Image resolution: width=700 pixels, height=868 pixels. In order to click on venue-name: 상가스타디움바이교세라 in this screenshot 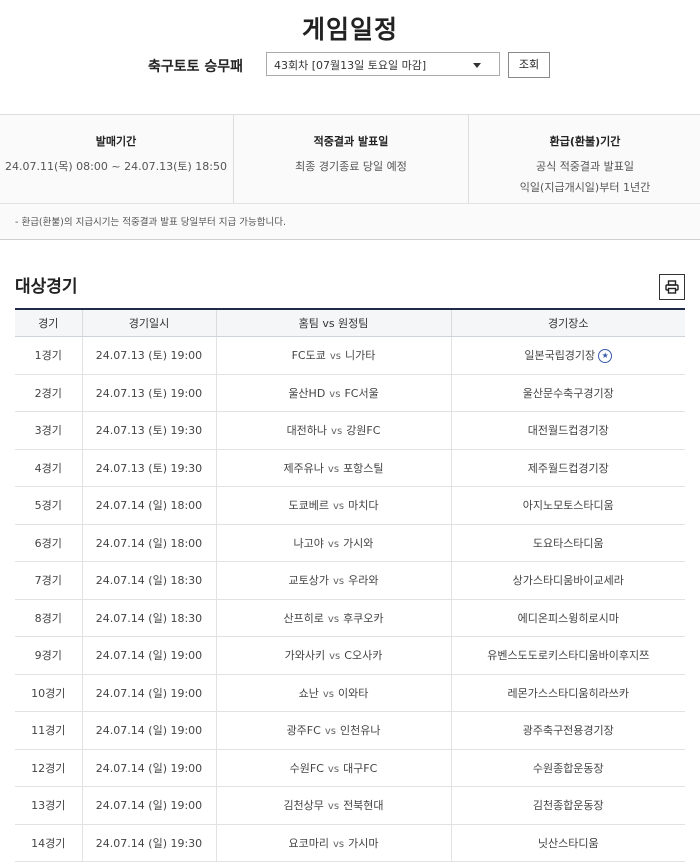, I will do `click(568, 581)`.